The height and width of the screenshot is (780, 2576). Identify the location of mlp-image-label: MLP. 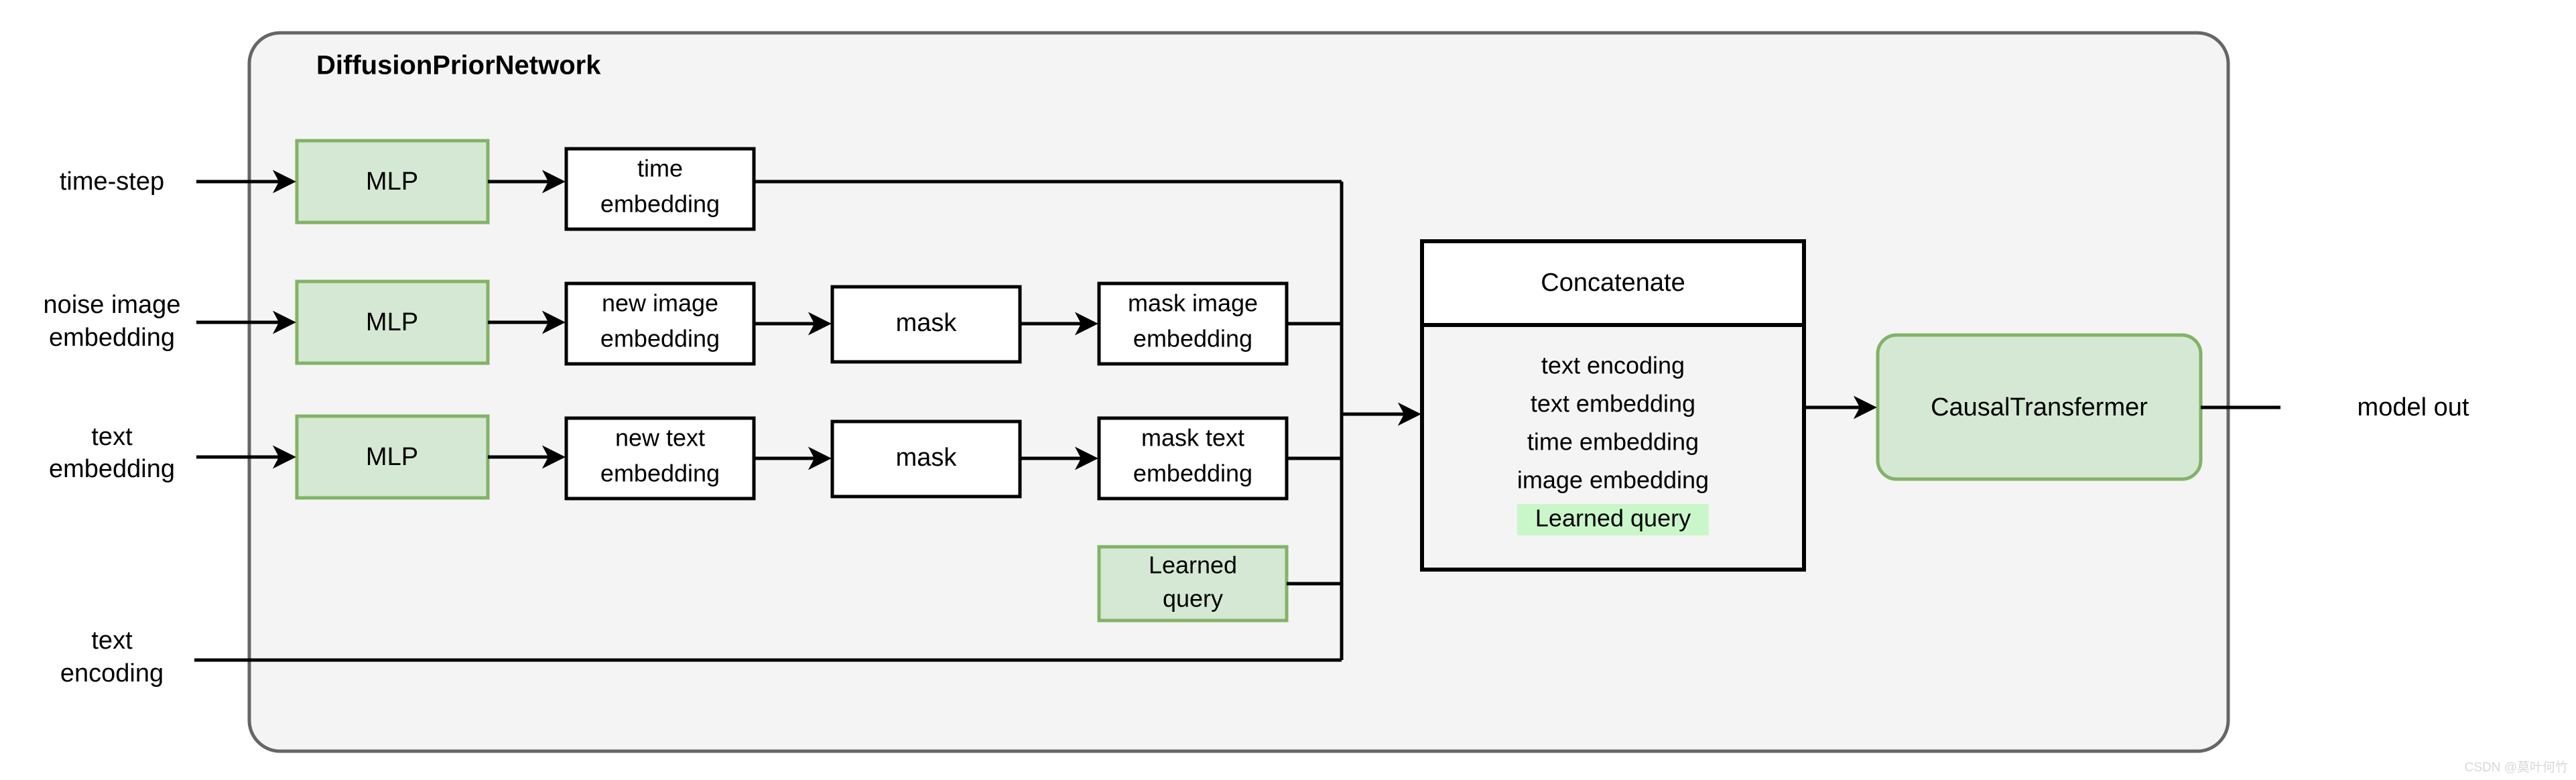
(392, 322).